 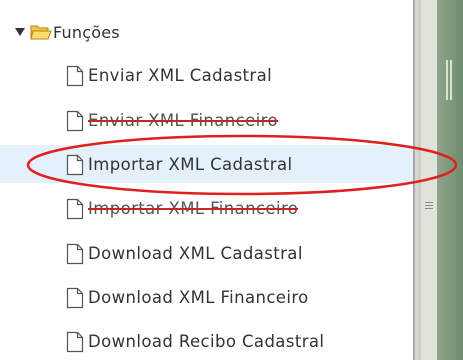 What do you see at coordinates (180, 75) in the screenshot?
I see `tree-item-label: Enviar XML Cadastral` at bounding box center [180, 75].